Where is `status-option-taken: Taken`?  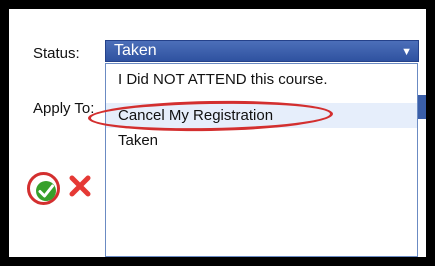 status-option-taken: Taken is located at coordinates (261, 141).